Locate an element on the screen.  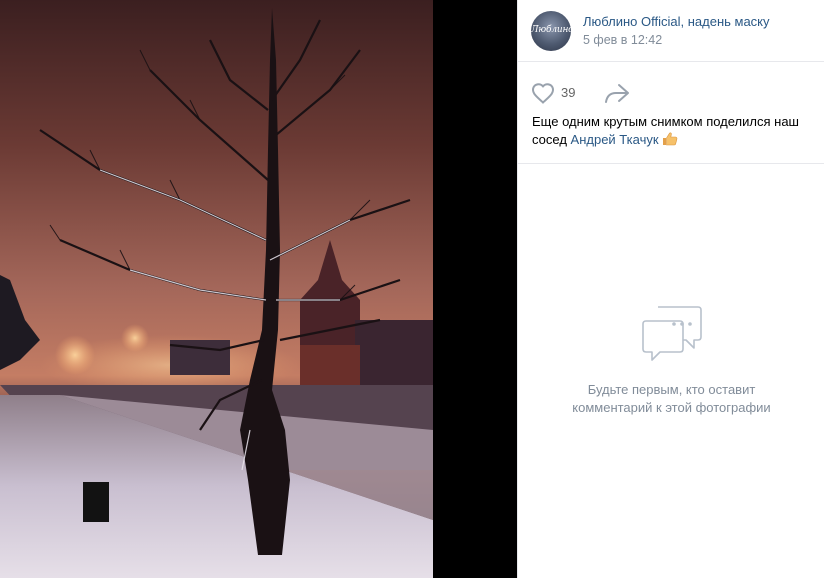
empty-comments-line1: Будьте первым, кто оставит is located at coordinates (671, 389).